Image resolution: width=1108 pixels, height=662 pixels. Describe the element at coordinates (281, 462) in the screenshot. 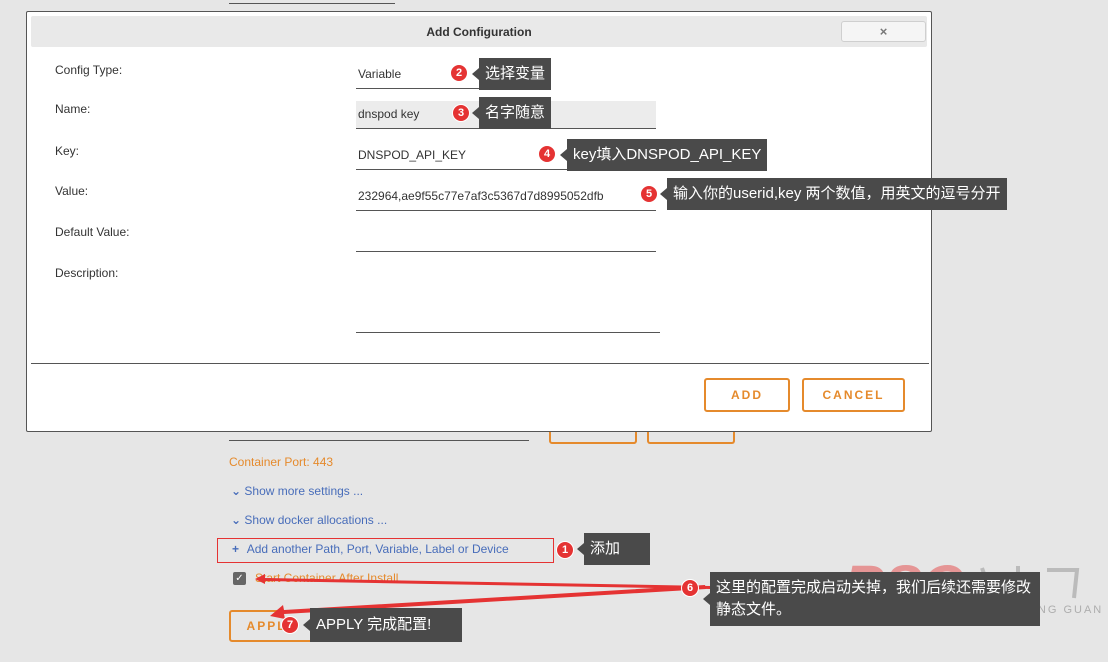

I see `container-port-text: Container Port: 443` at that location.